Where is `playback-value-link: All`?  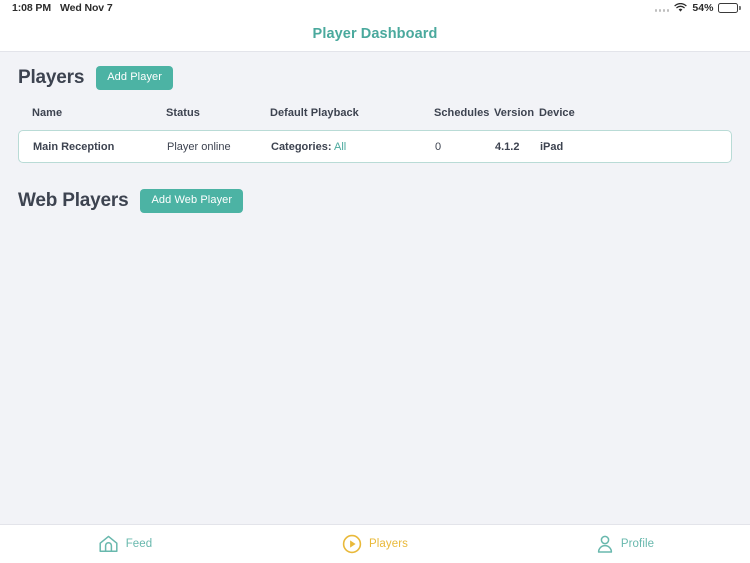
playback-value-link: All is located at coordinates (340, 147).